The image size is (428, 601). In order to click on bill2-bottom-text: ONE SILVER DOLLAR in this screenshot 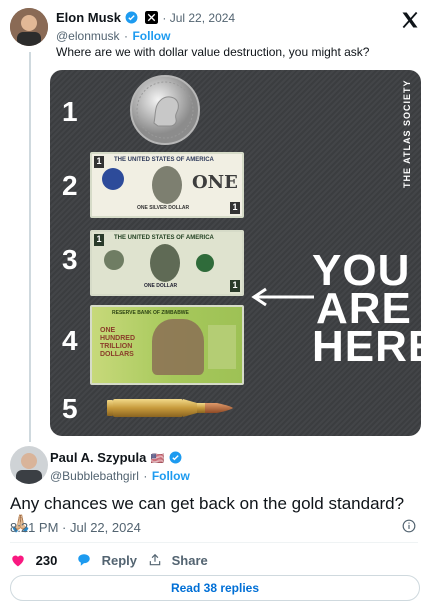, I will do `click(163, 208)`.